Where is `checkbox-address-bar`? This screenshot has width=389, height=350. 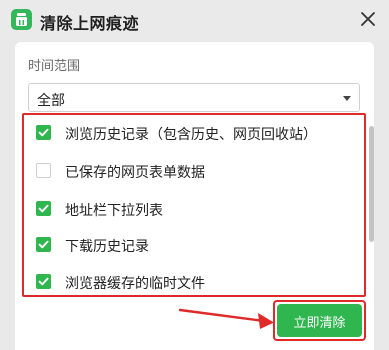
checkbox-address-bar is located at coordinates (43, 208).